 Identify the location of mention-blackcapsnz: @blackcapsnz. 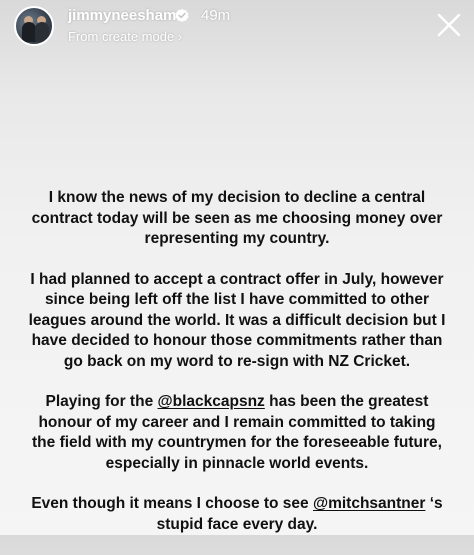
(211, 401).